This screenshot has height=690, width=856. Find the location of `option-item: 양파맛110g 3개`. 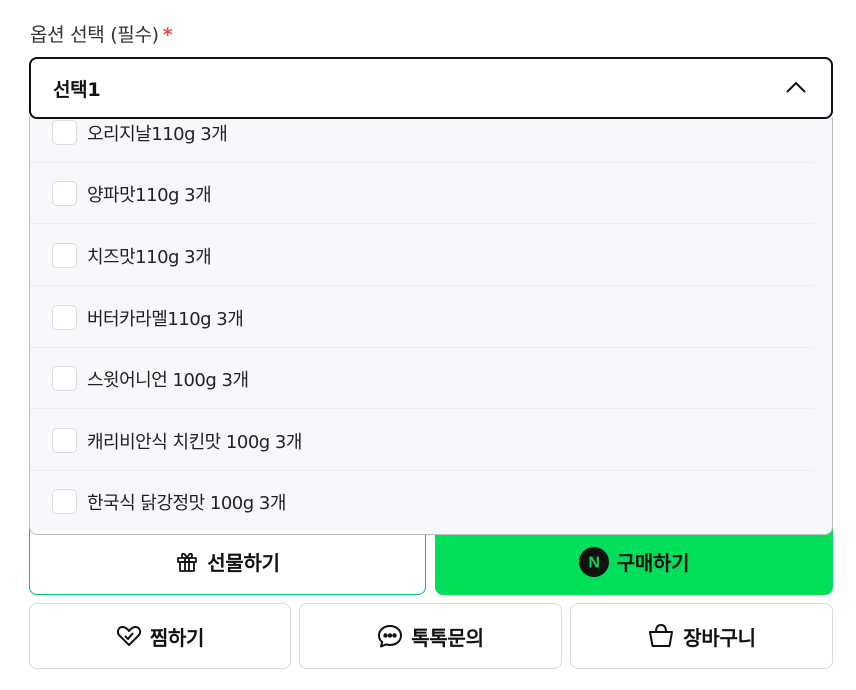

option-item: 양파맛110g 3개 is located at coordinates (422, 193).